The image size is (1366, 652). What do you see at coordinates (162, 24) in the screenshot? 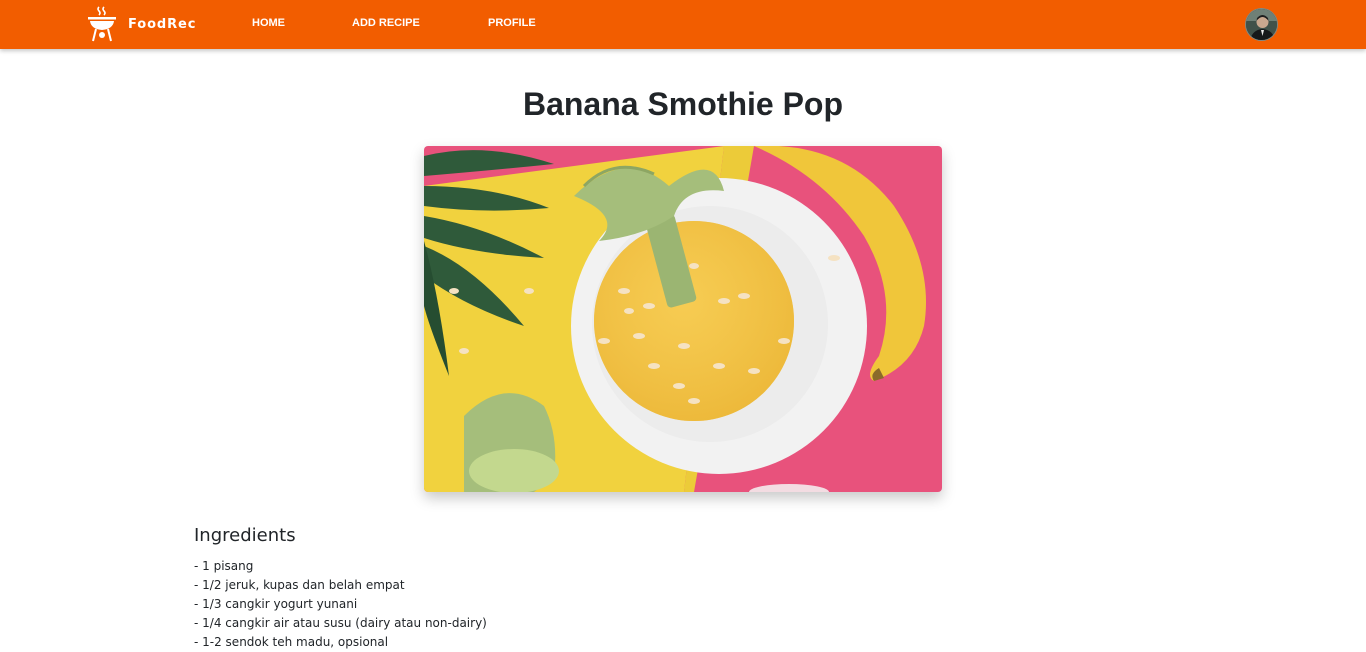
I see `brand-name: FoodRec` at bounding box center [162, 24].